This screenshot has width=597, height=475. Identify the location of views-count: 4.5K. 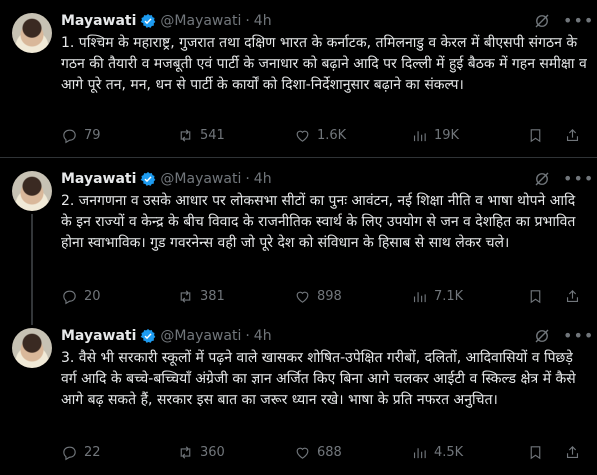
(449, 452).